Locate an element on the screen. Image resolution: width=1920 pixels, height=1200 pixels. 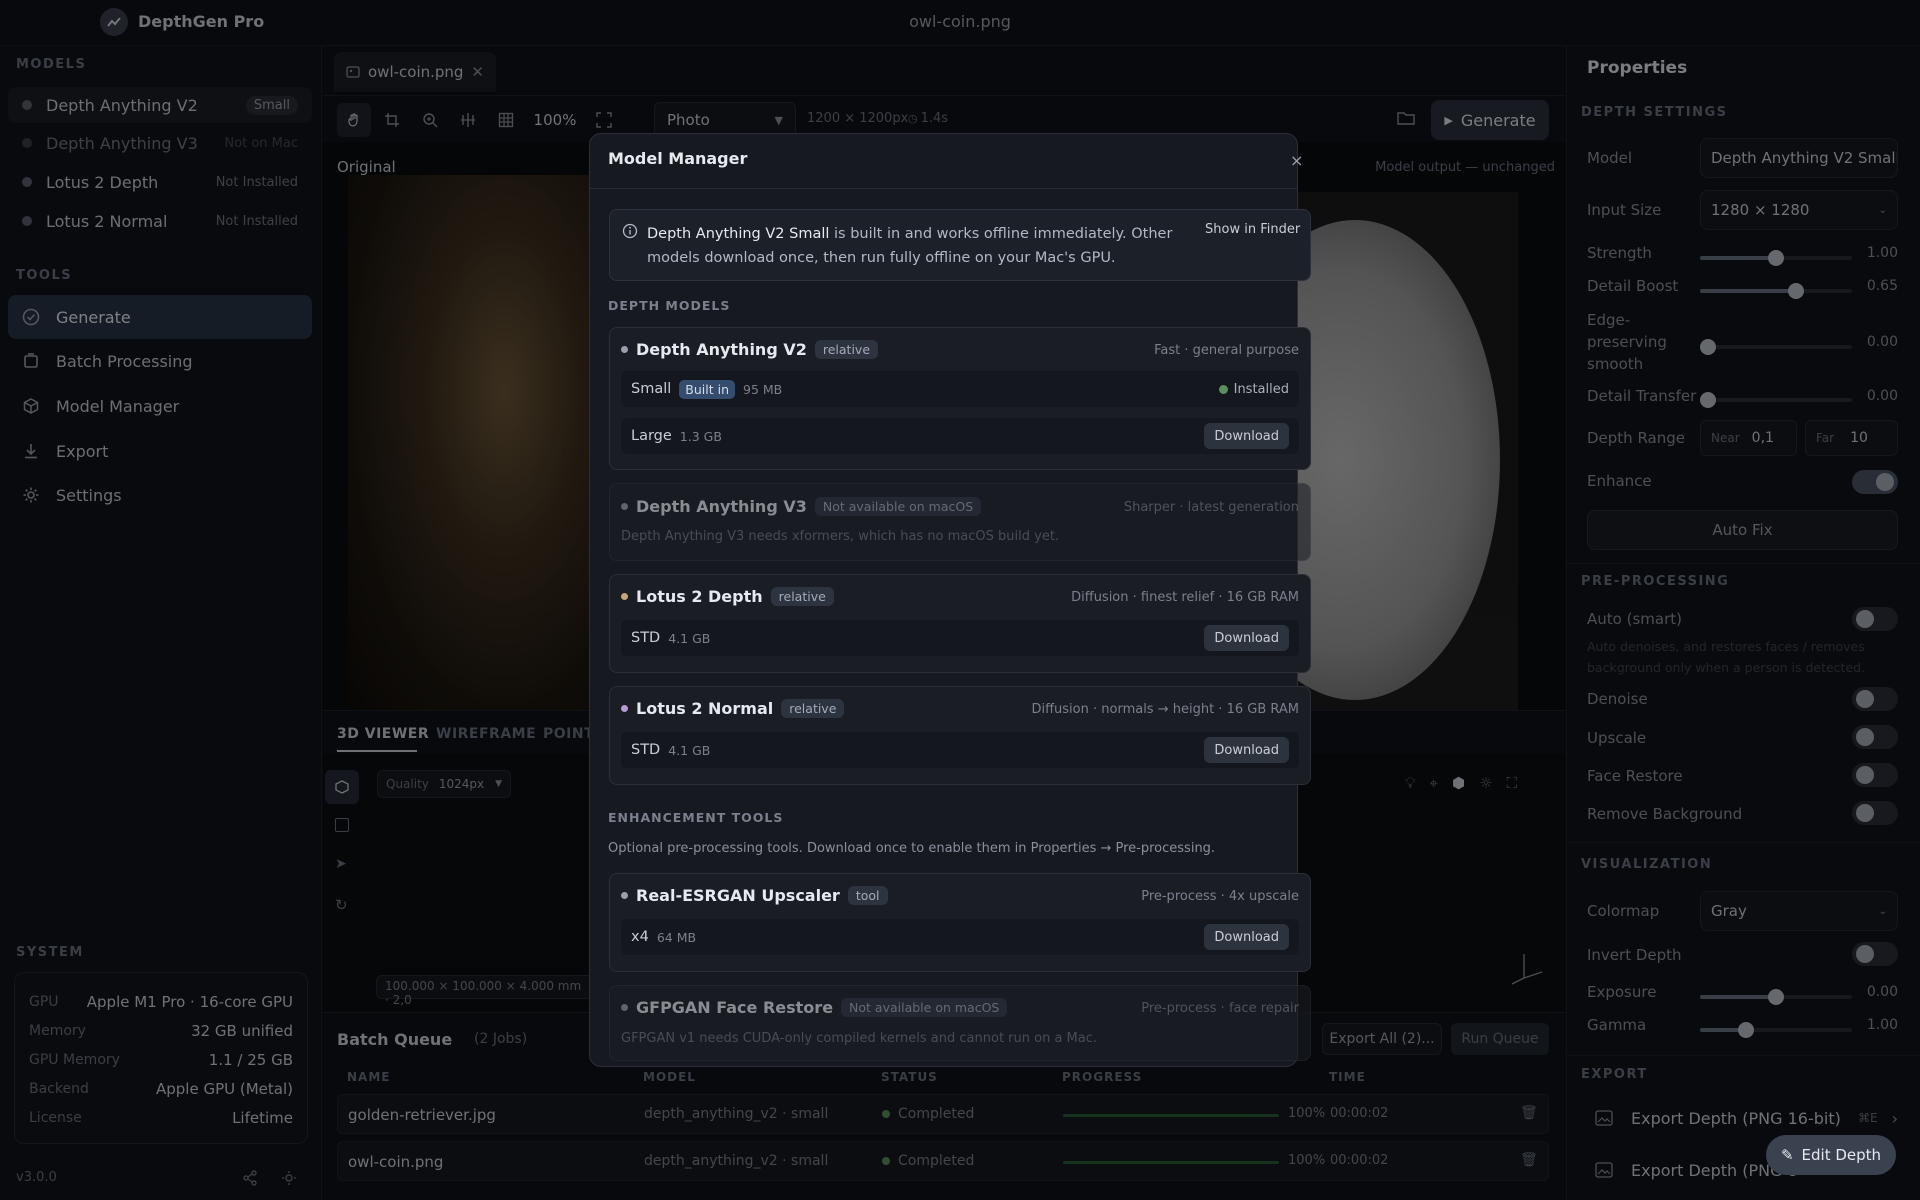
edit-depth-label: Edit Depth is located at coordinates (1841, 1155).